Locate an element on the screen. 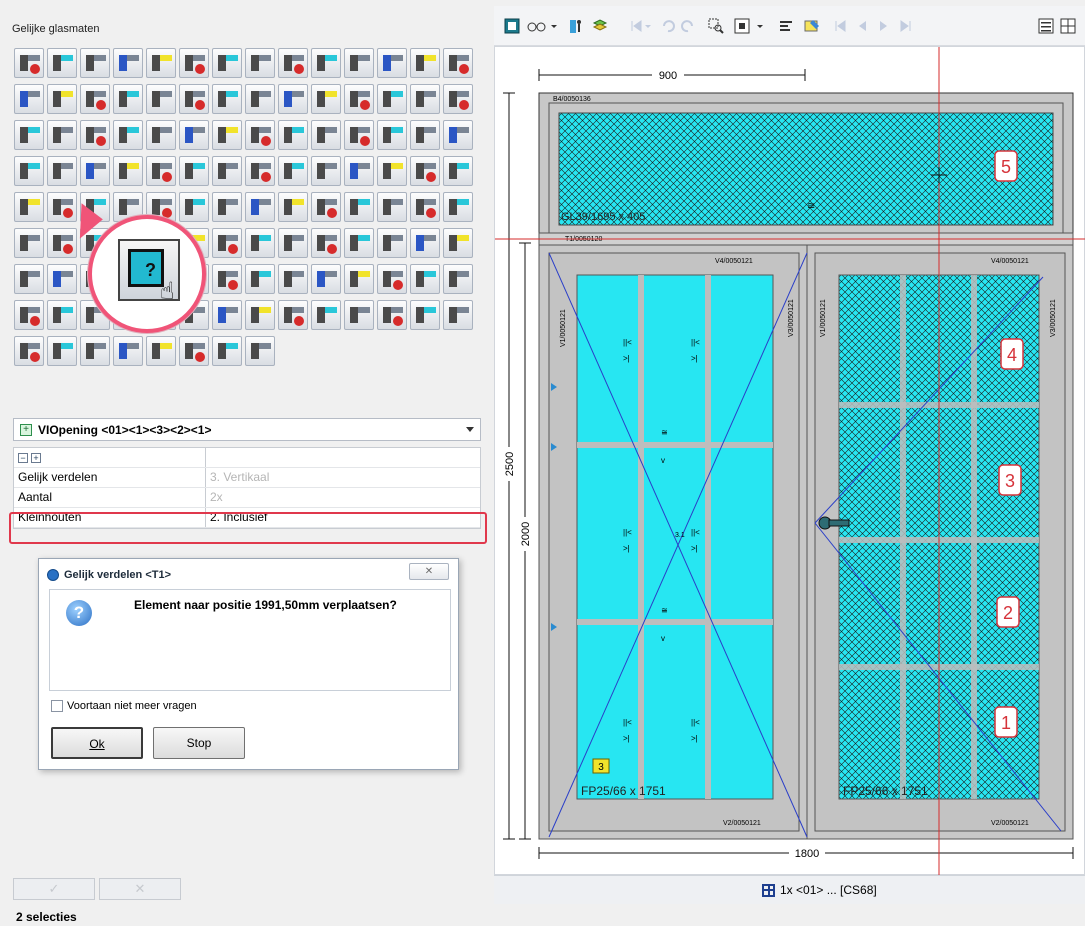  window-view-icon is located at coordinates (512, 26).